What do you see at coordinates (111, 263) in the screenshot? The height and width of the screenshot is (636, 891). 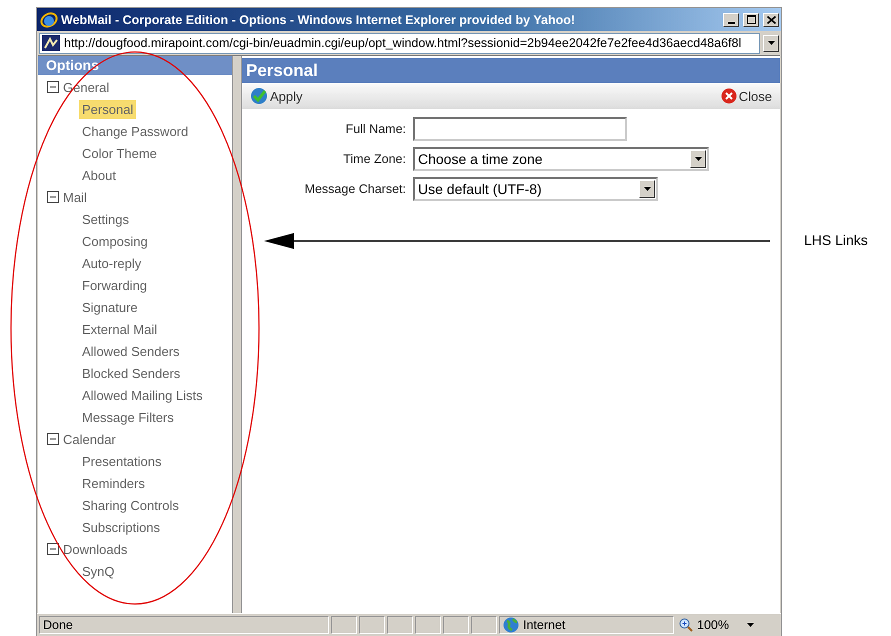 I see `option-link: Auto-reply` at bounding box center [111, 263].